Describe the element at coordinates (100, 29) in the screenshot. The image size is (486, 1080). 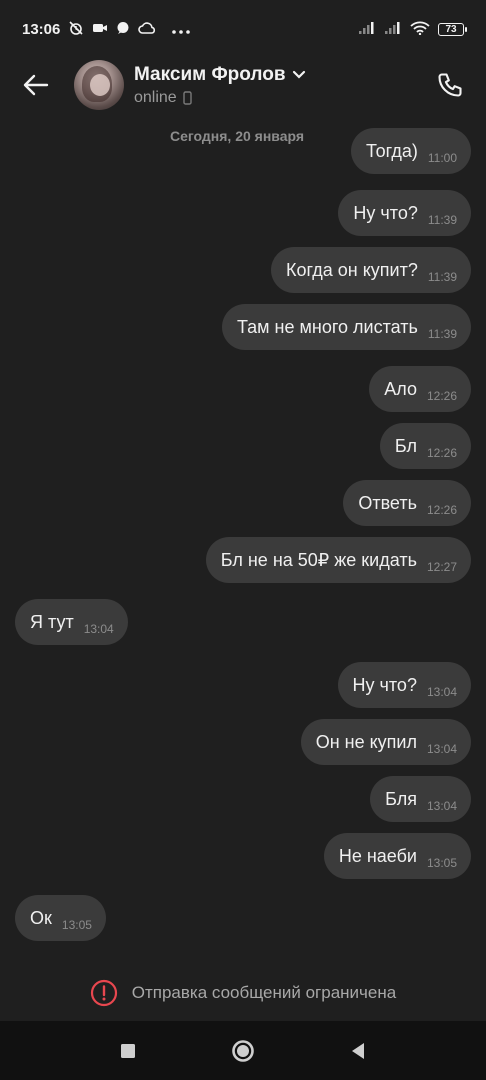
I see `video-icon` at that location.